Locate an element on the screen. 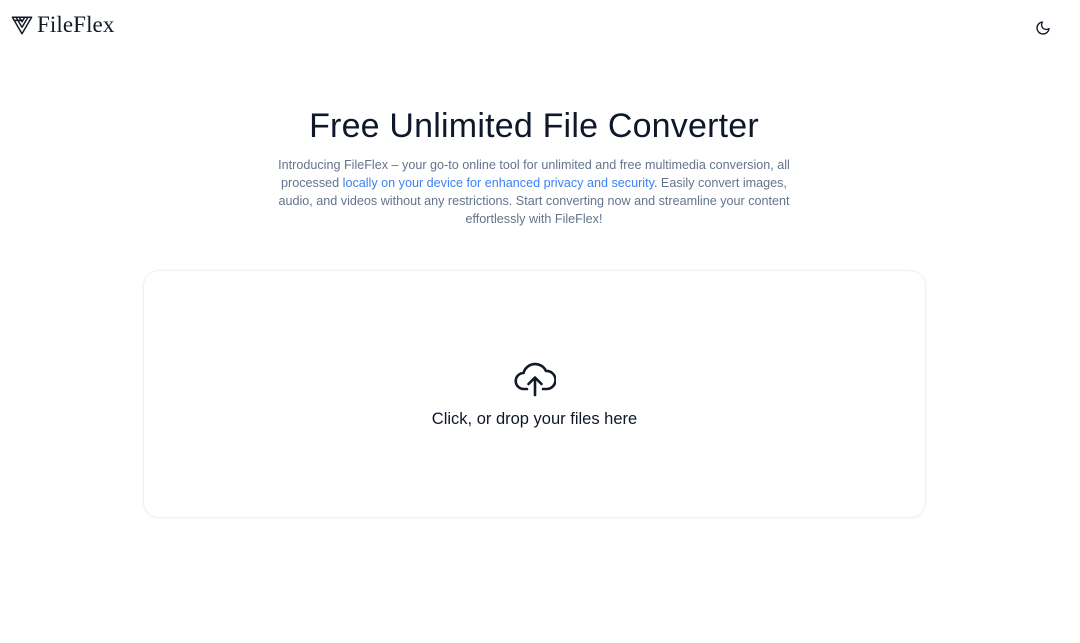  brand-name: FileFlex is located at coordinates (76, 24).